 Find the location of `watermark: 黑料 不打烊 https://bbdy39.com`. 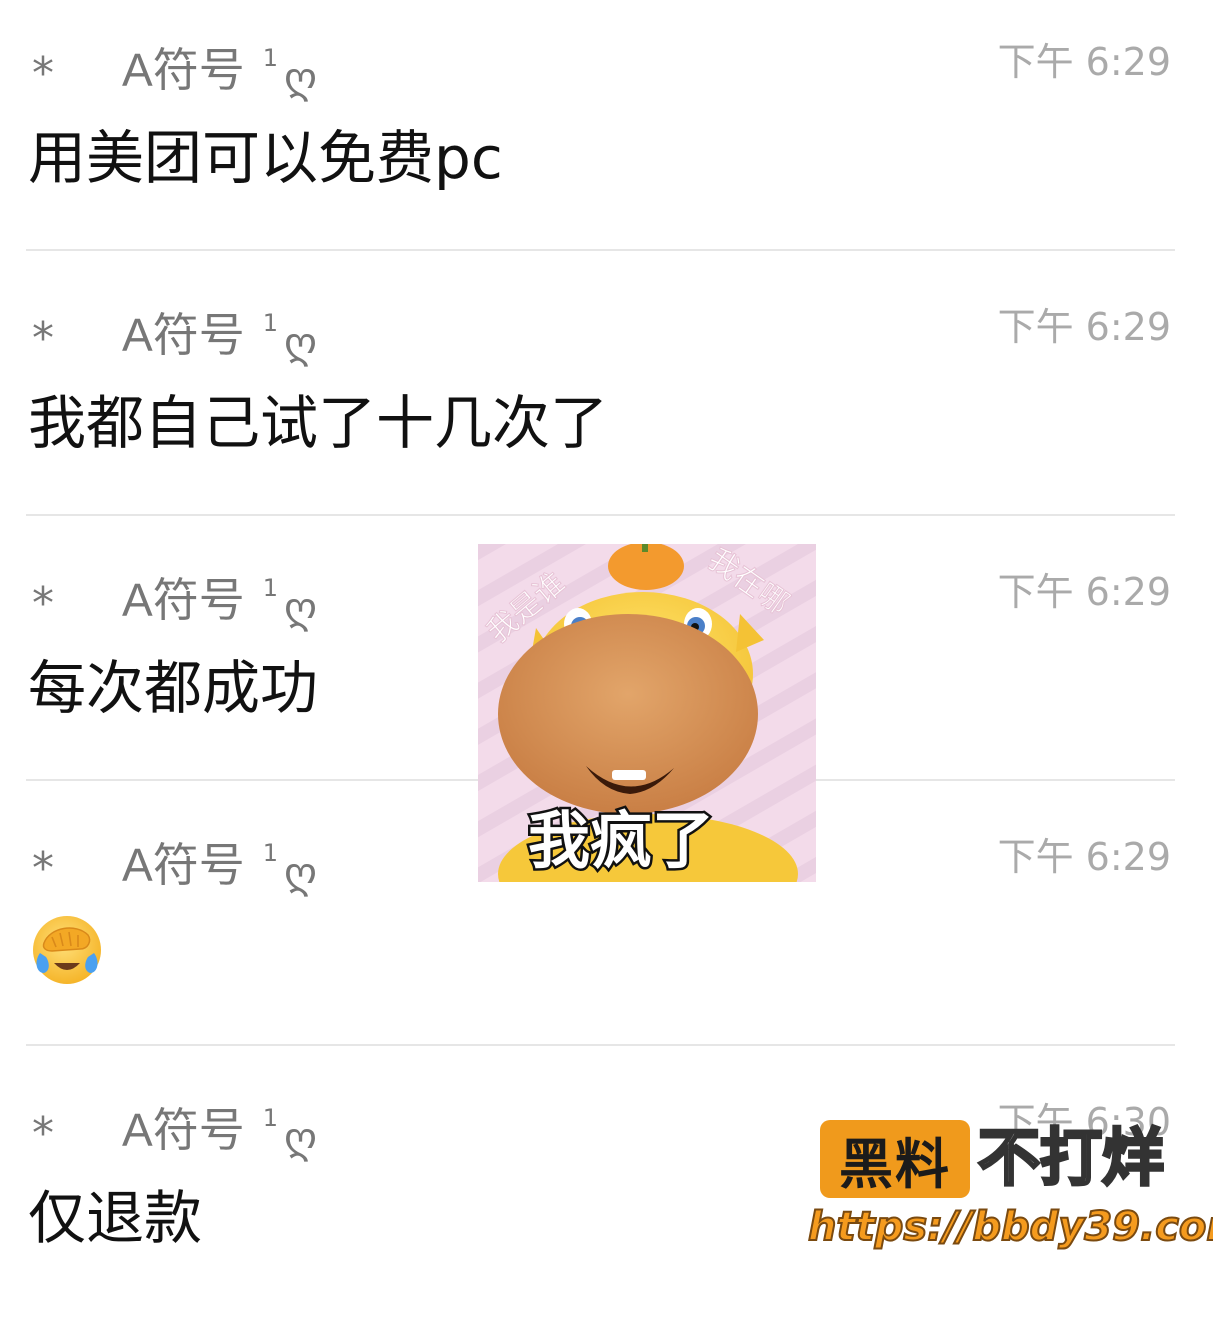

watermark: 黑料 不打烊 https://bbdy39.com is located at coordinates (1010, 1188).